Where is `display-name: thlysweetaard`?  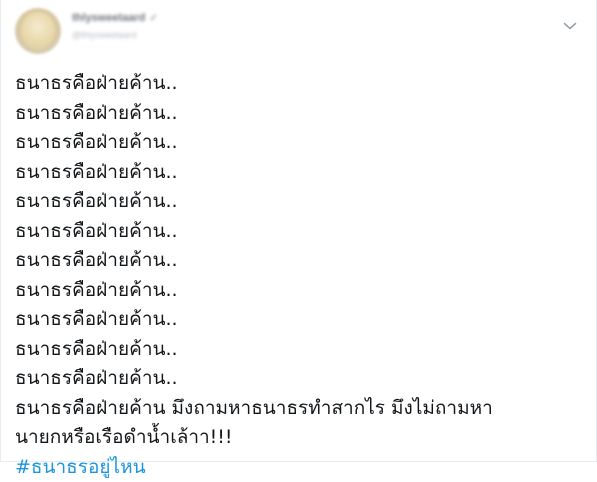 display-name: thlysweetaard is located at coordinates (108, 18).